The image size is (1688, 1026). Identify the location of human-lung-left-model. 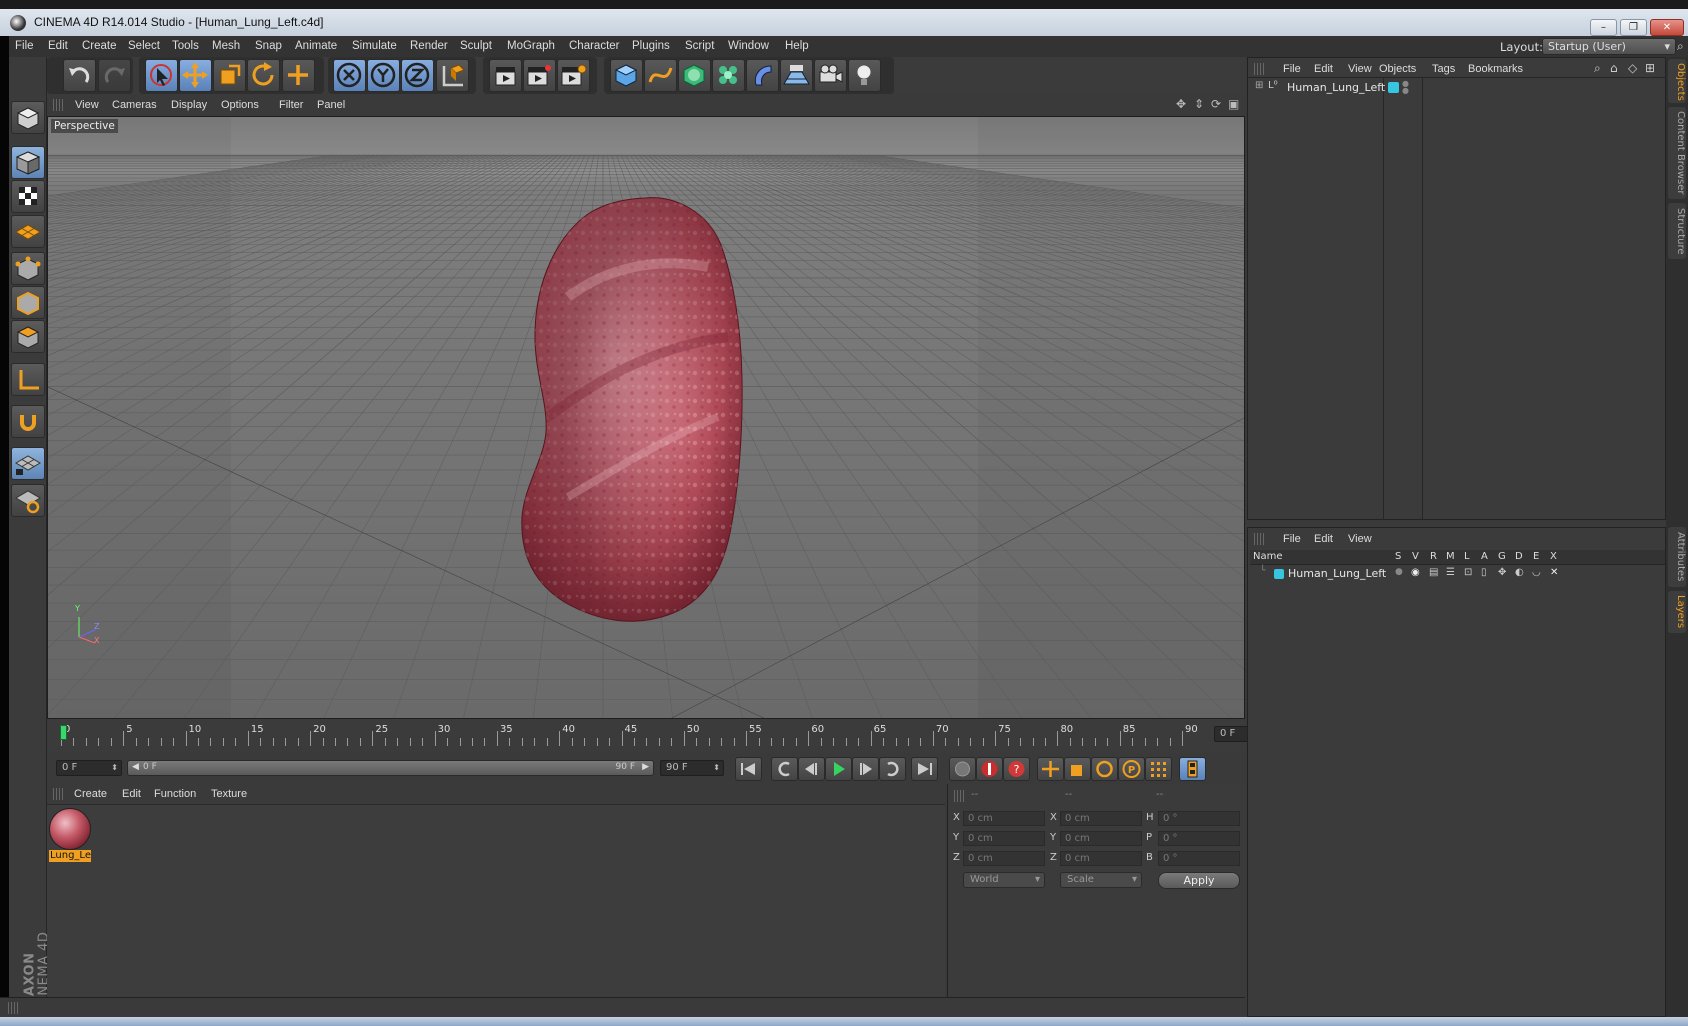
(632, 409).